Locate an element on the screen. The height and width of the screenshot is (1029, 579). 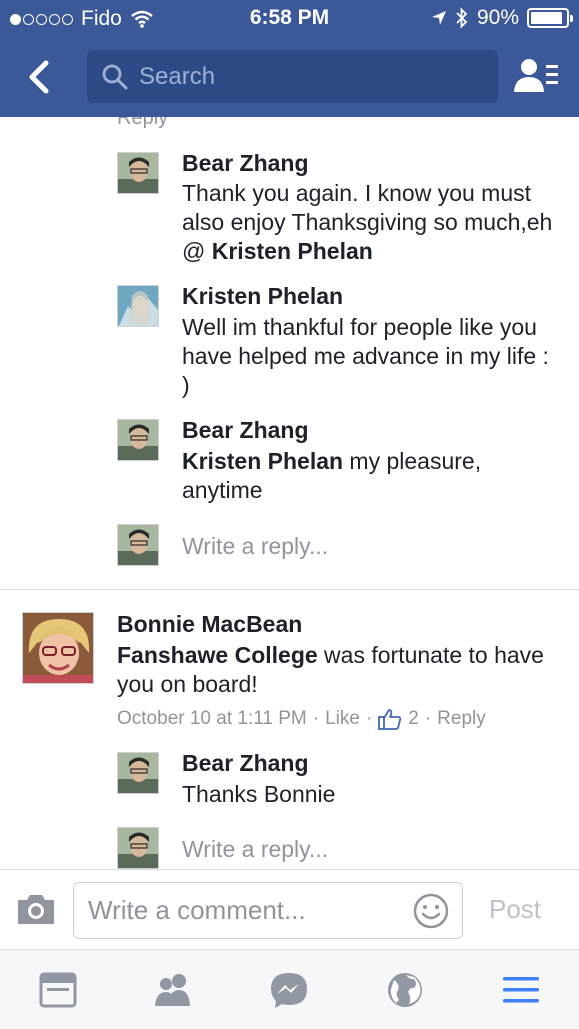
reply-text: Thanks Bonnie is located at coordinates (259, 794).